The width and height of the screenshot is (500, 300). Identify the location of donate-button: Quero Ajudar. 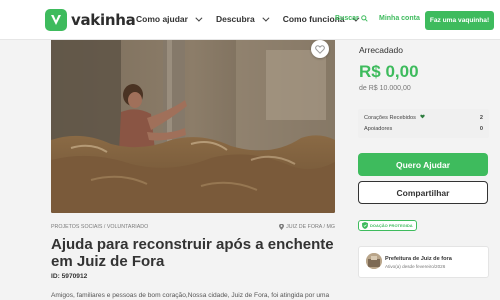
(423, 164).